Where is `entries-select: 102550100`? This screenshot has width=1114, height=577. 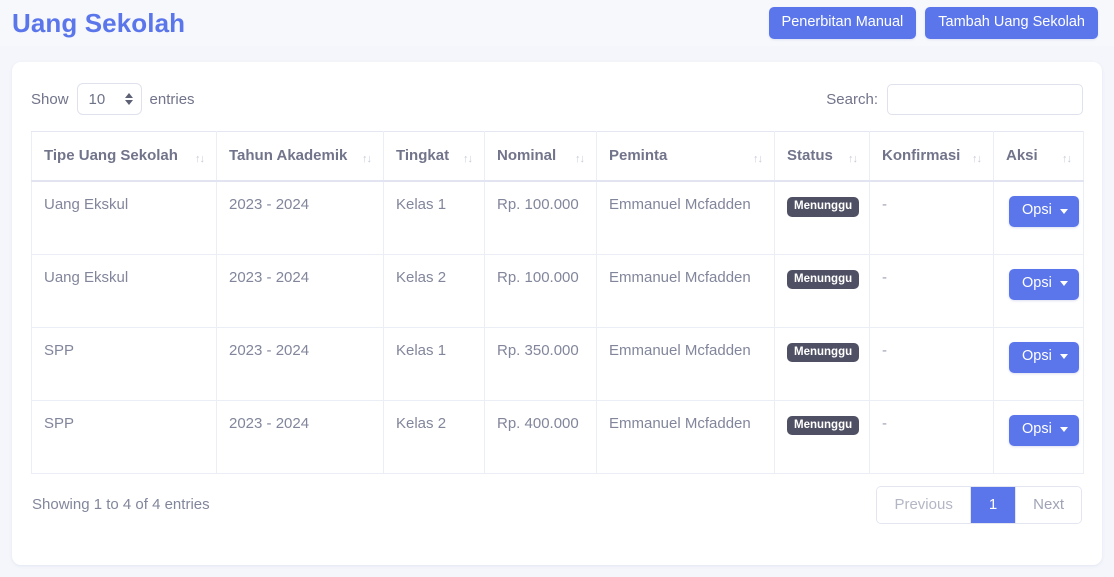
entries-select: 102550100 is located at coordinates (109, 99).